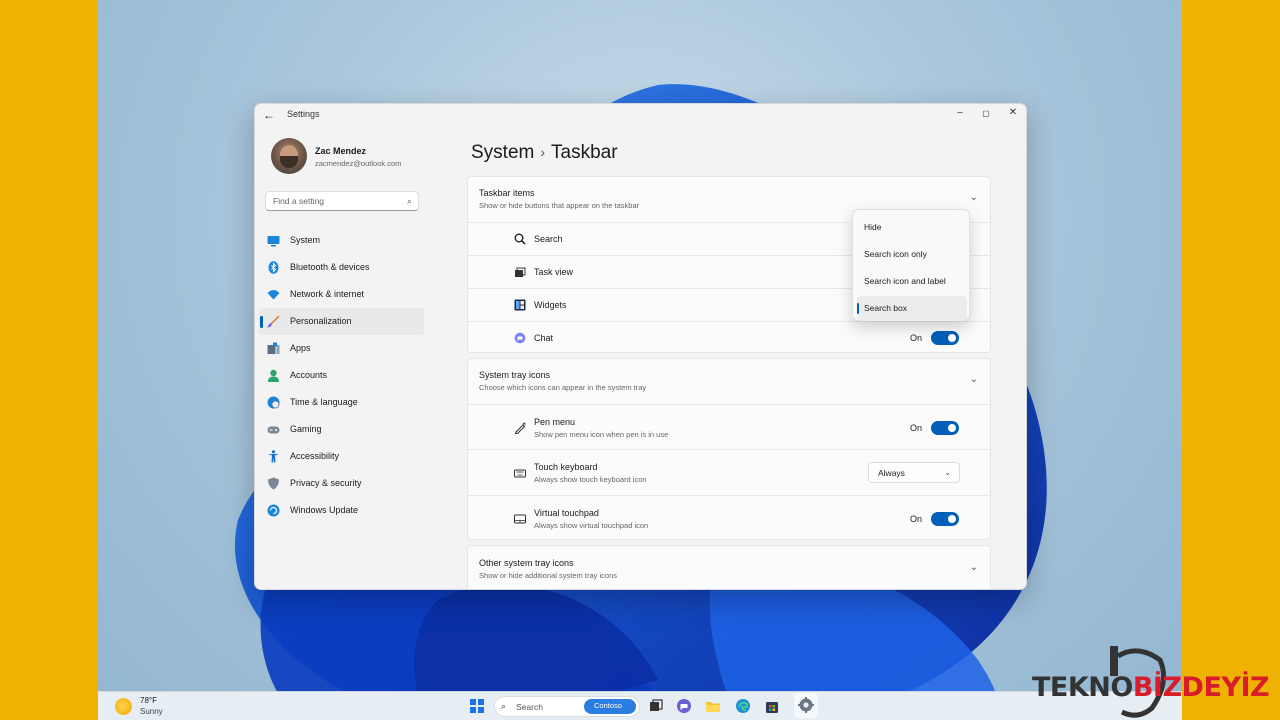 This screenshot has height=720, width=1280. What do you see at coordinates (273, 456) in the screenshot?
I see `accessibility-icon` at bounding box center [273, 456].